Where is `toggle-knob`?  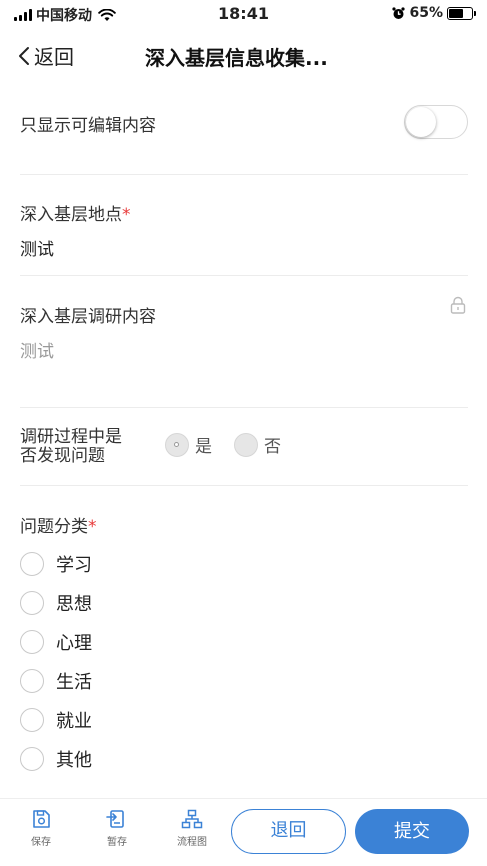 toggle-knob is located at coordinates (421, 122).